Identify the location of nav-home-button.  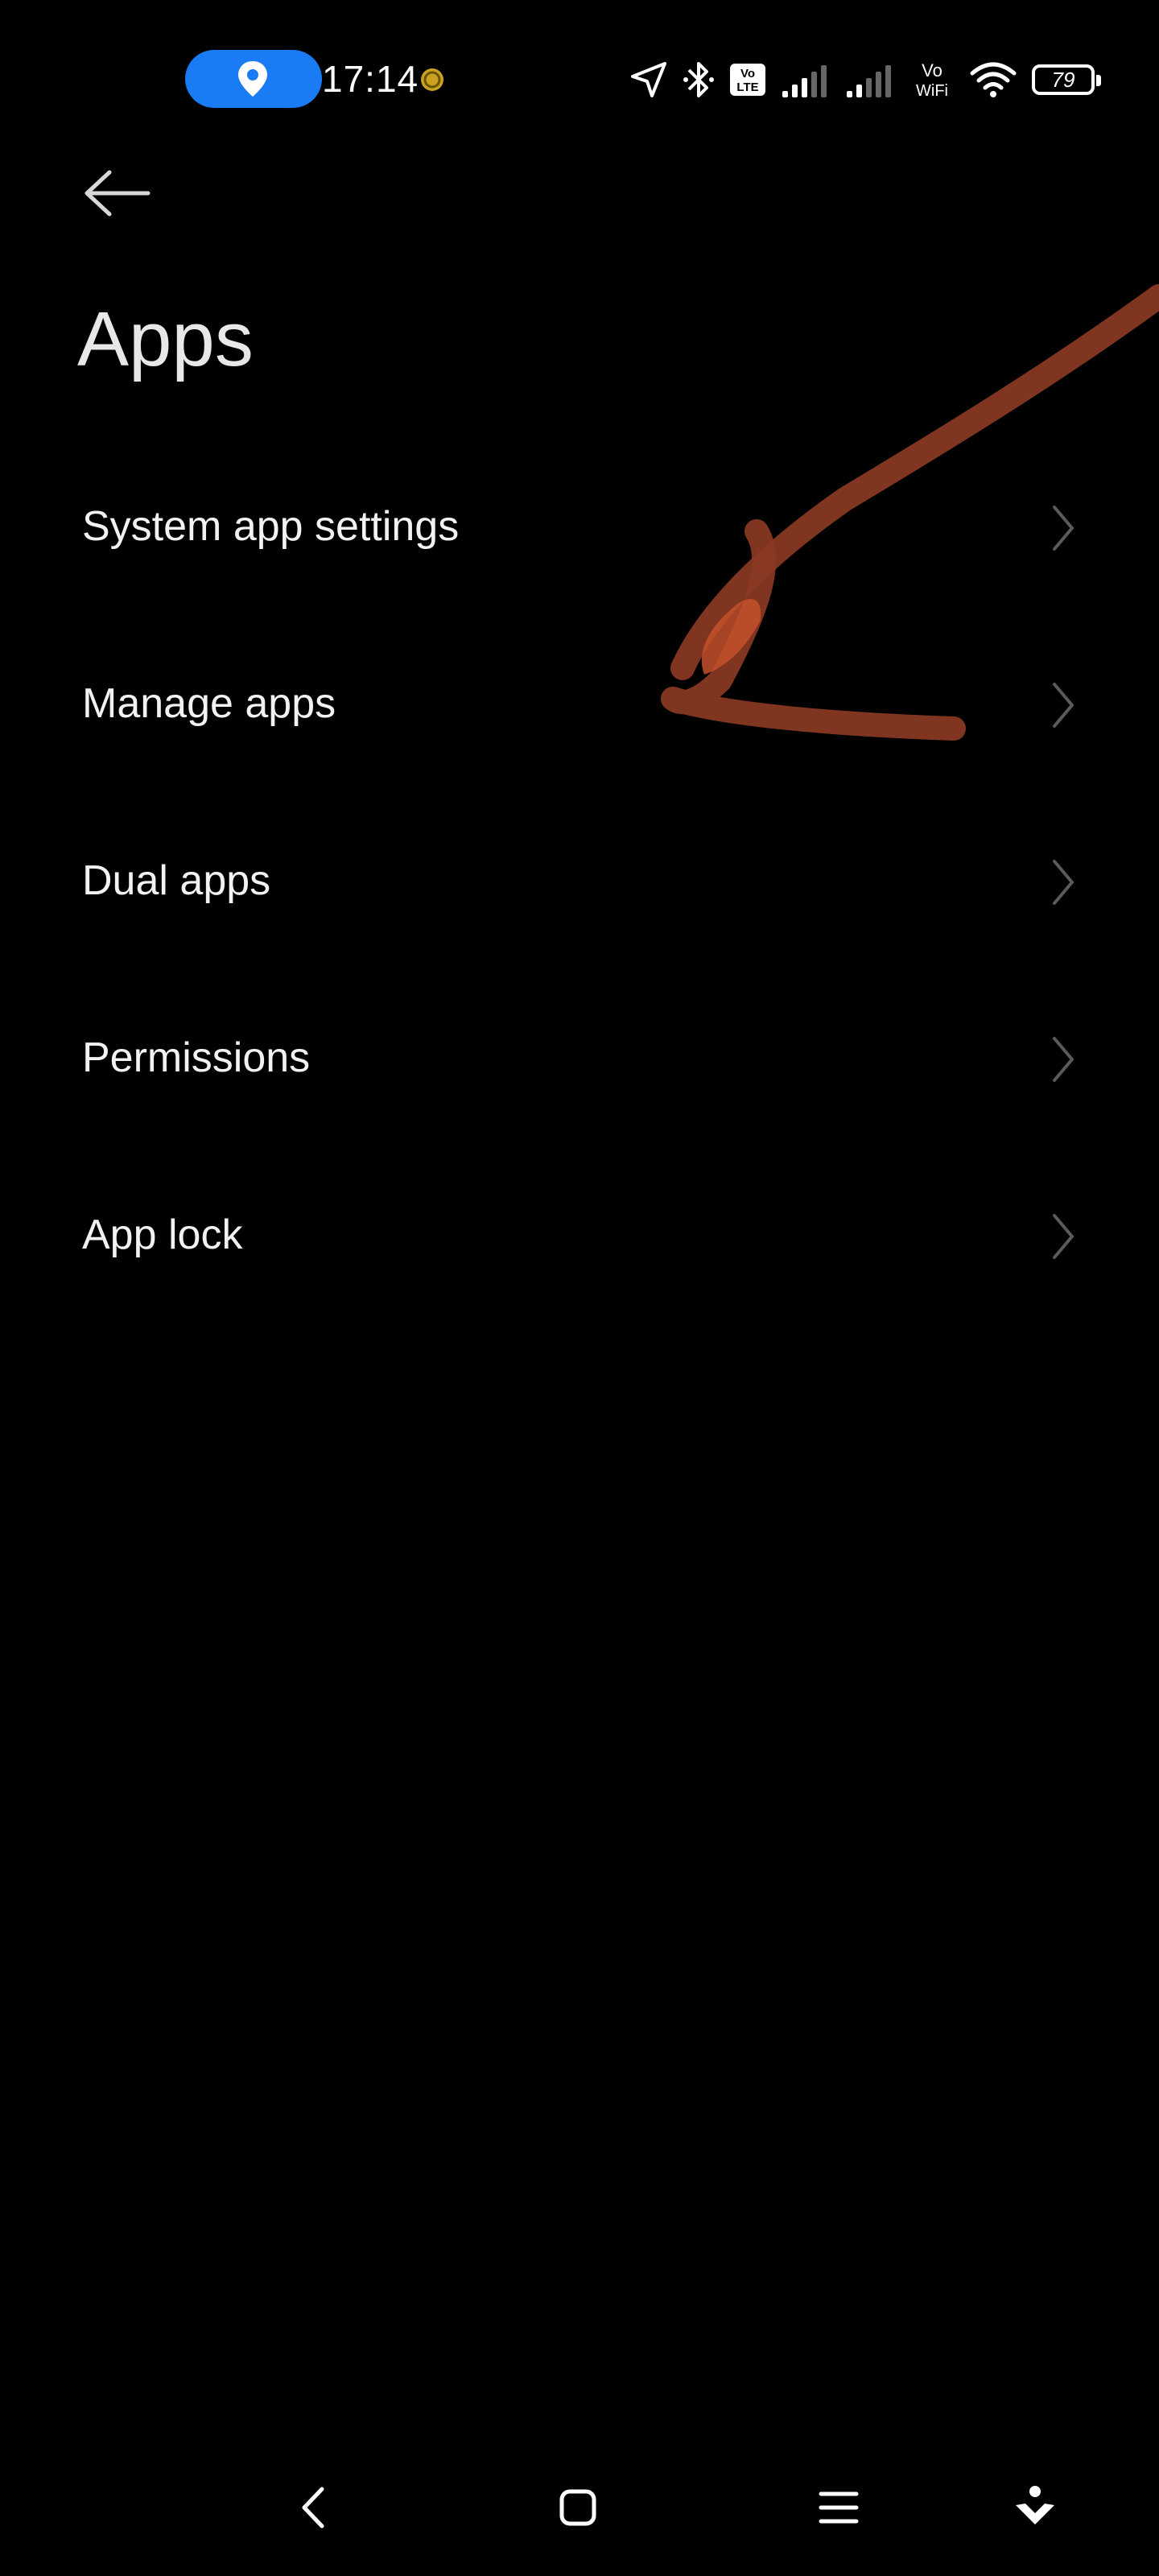
(578, 2509).